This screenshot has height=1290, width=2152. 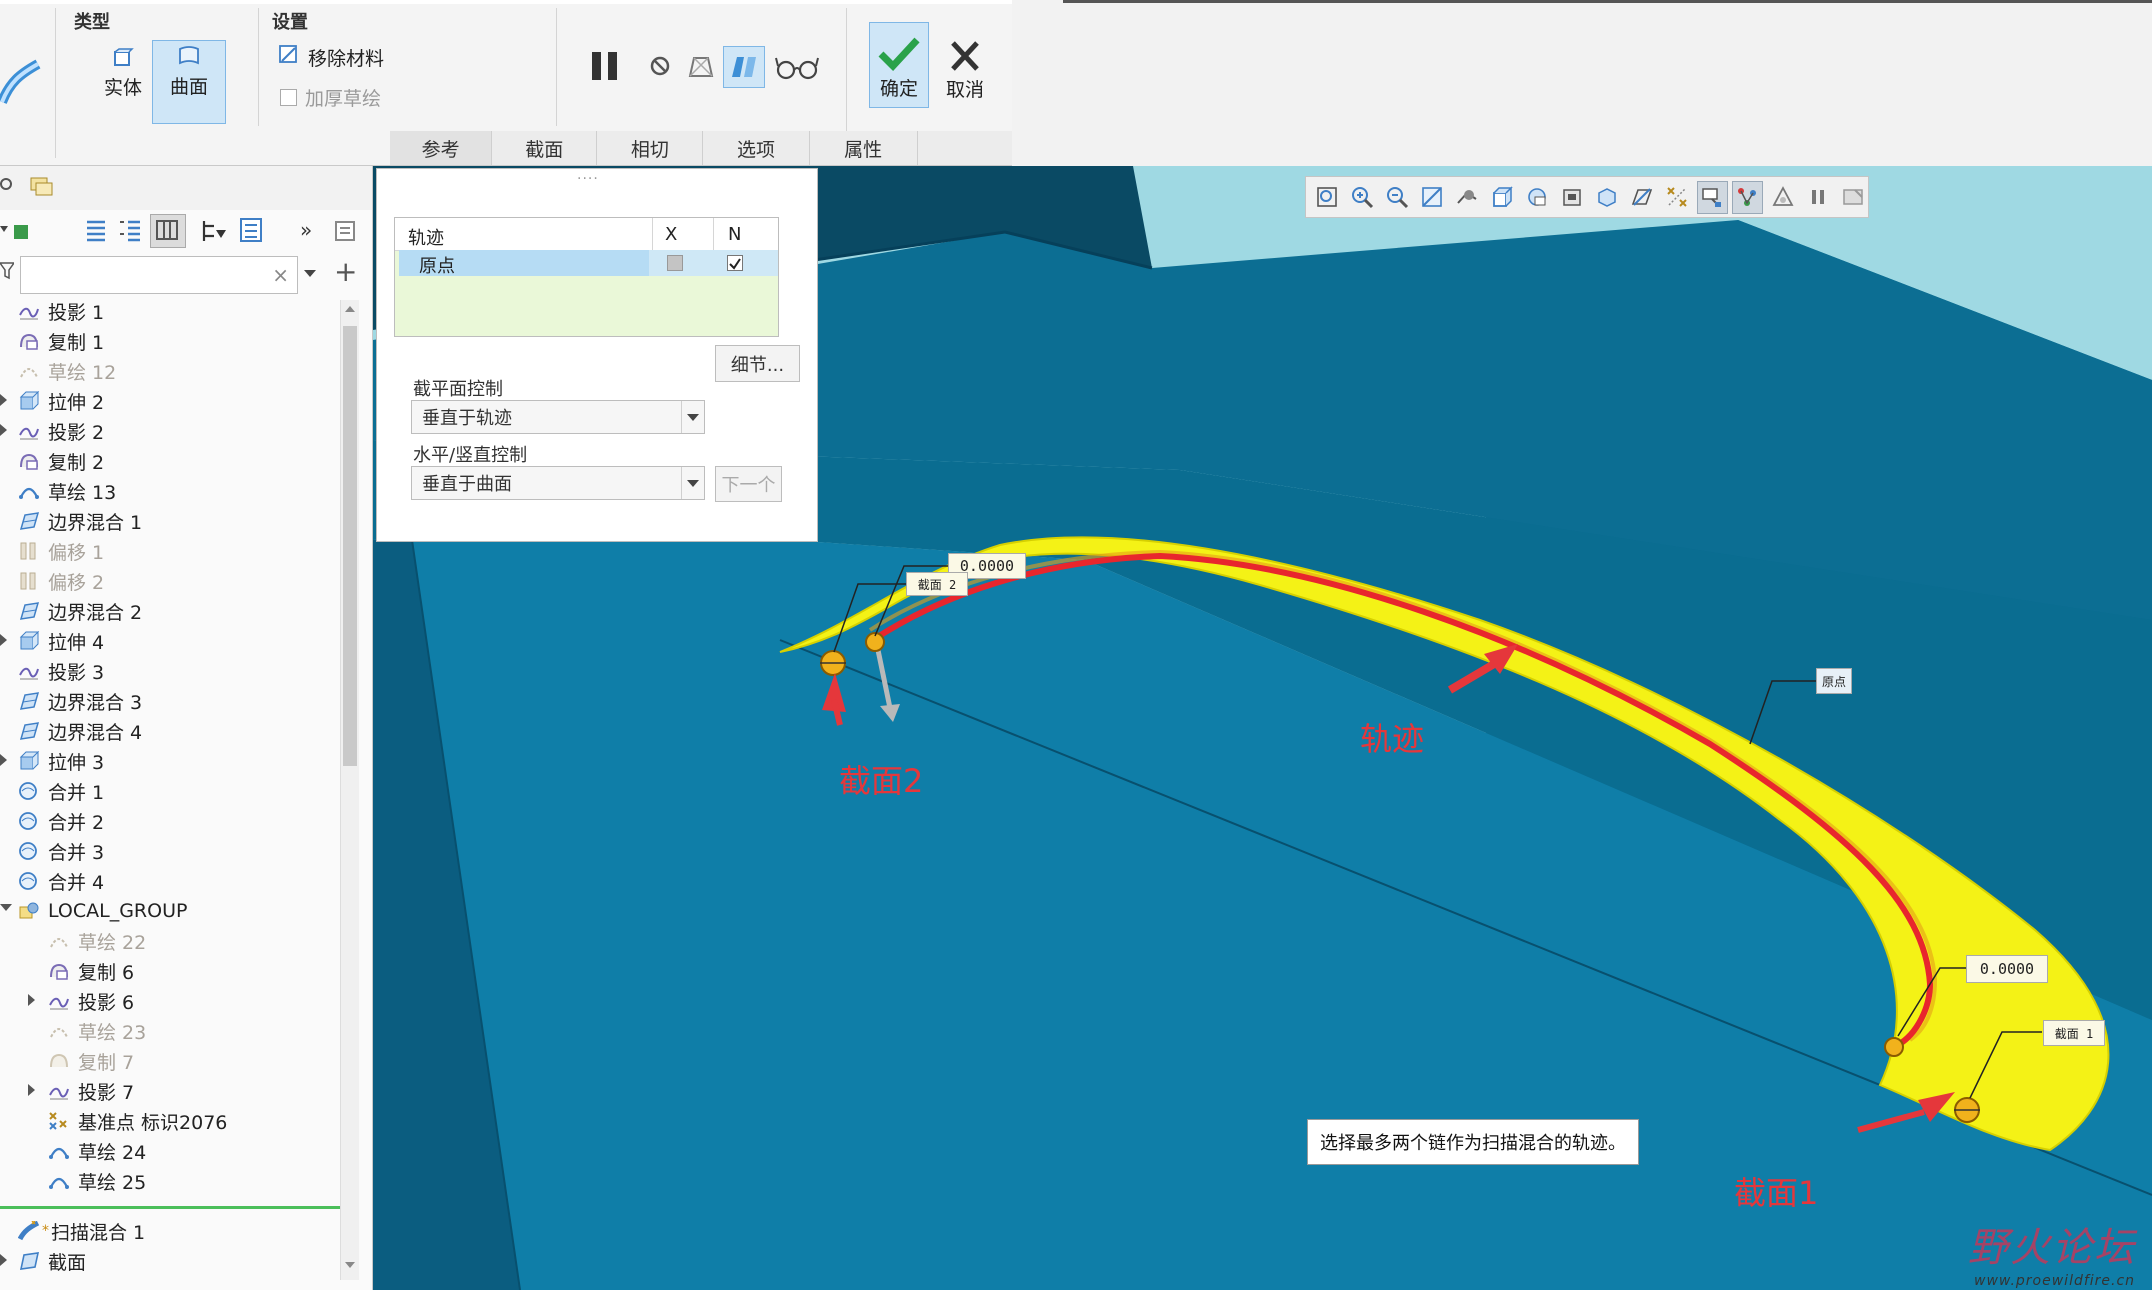 What do you see at coordinates (61, 881) in the screenshot?
I see `tree-item: 合并 4` at bounding box center [61, 881].